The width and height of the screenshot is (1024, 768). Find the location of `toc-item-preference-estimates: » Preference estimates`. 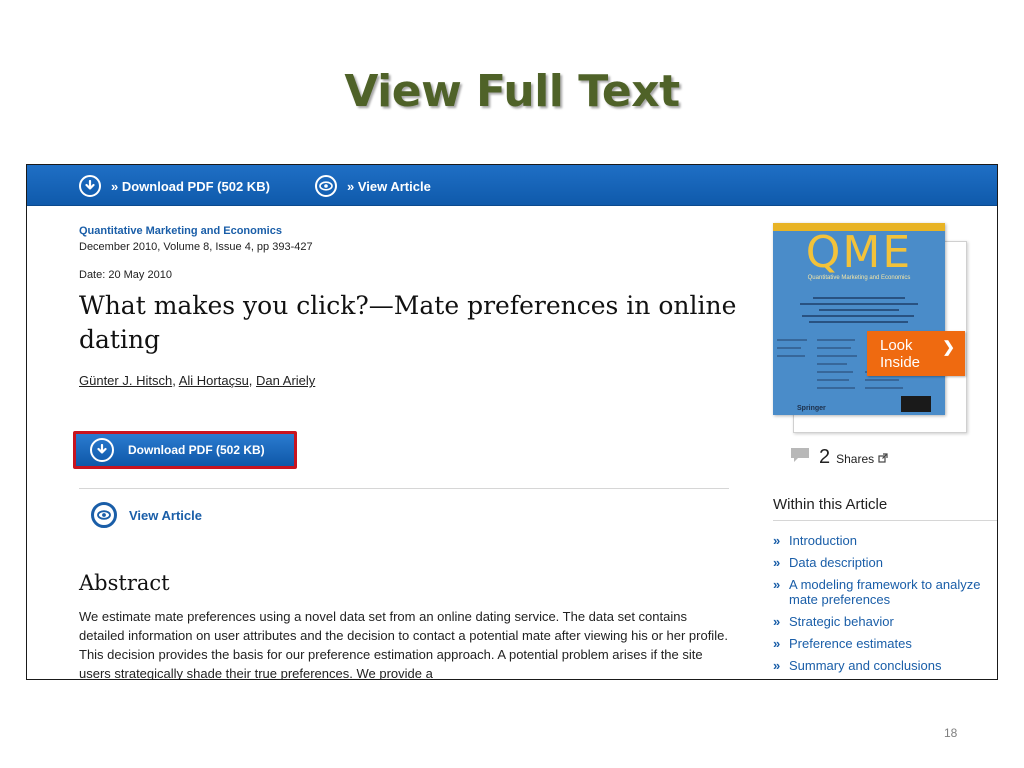

toc-item-preference-estimates: » Preference estimates is located at coordinates (884, 643).